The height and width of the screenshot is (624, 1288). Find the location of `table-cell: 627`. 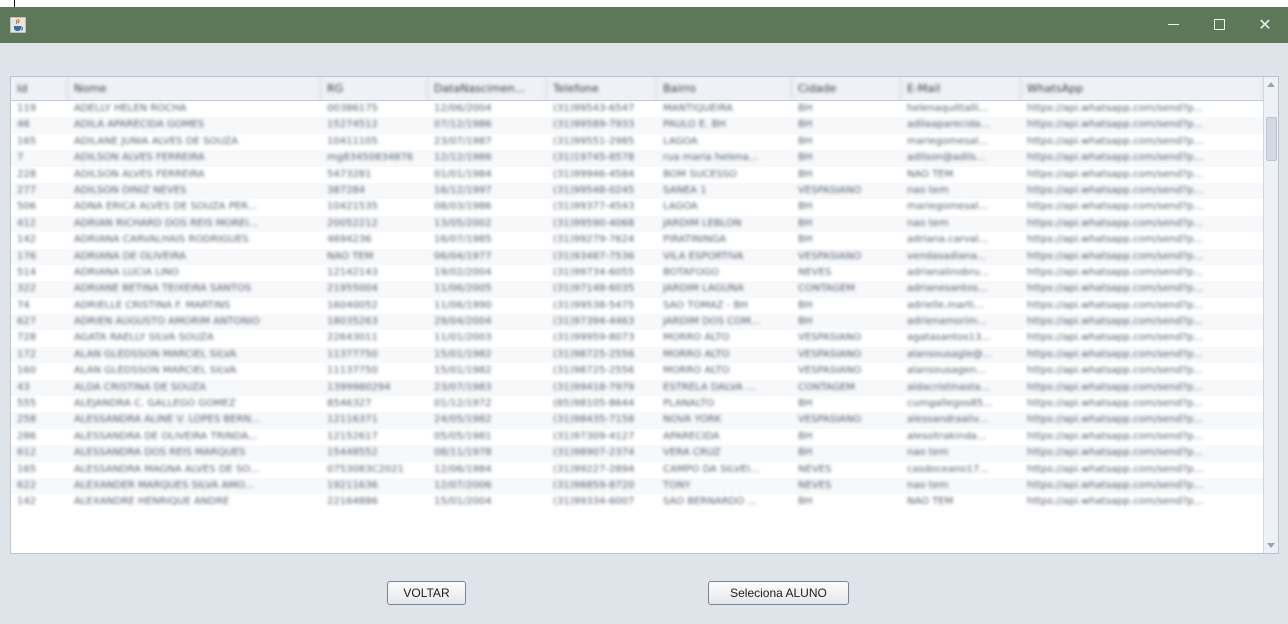

table-cell: 627 is located at coordinates (27, 322).